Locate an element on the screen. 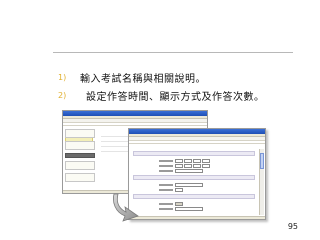 The width and height of the screenshot is (320, 240). step-2-text: 設定作答時間、顯示方式及作答次數。 is located at coordinates (175, 97).